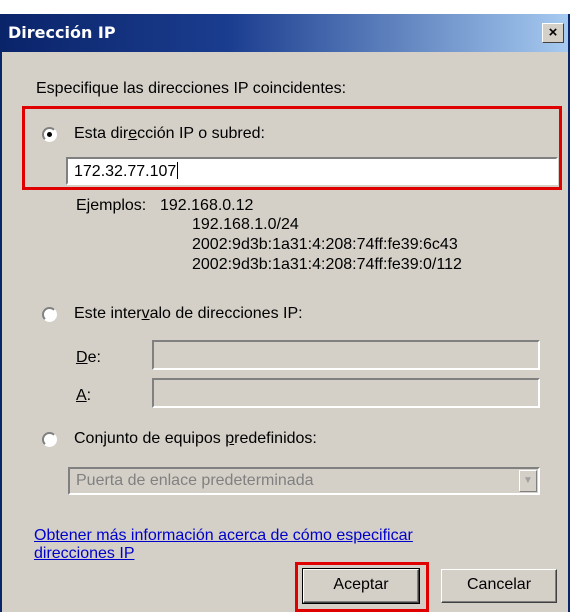 Image resolution: width=570 pixels, height=612 pixels. I want to click on dialog-title: Dirección IP, so click(62, 32).